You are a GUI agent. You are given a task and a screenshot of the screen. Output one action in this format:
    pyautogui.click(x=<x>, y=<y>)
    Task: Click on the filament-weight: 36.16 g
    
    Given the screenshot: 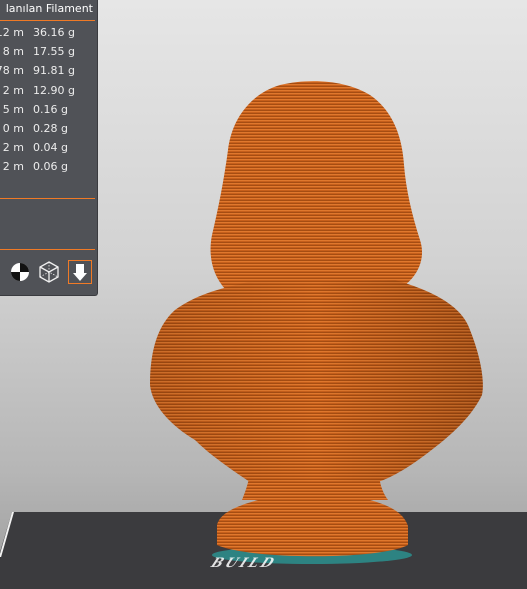 What is the action you would take?
    pyautogui.click(x=54, y=32)
    